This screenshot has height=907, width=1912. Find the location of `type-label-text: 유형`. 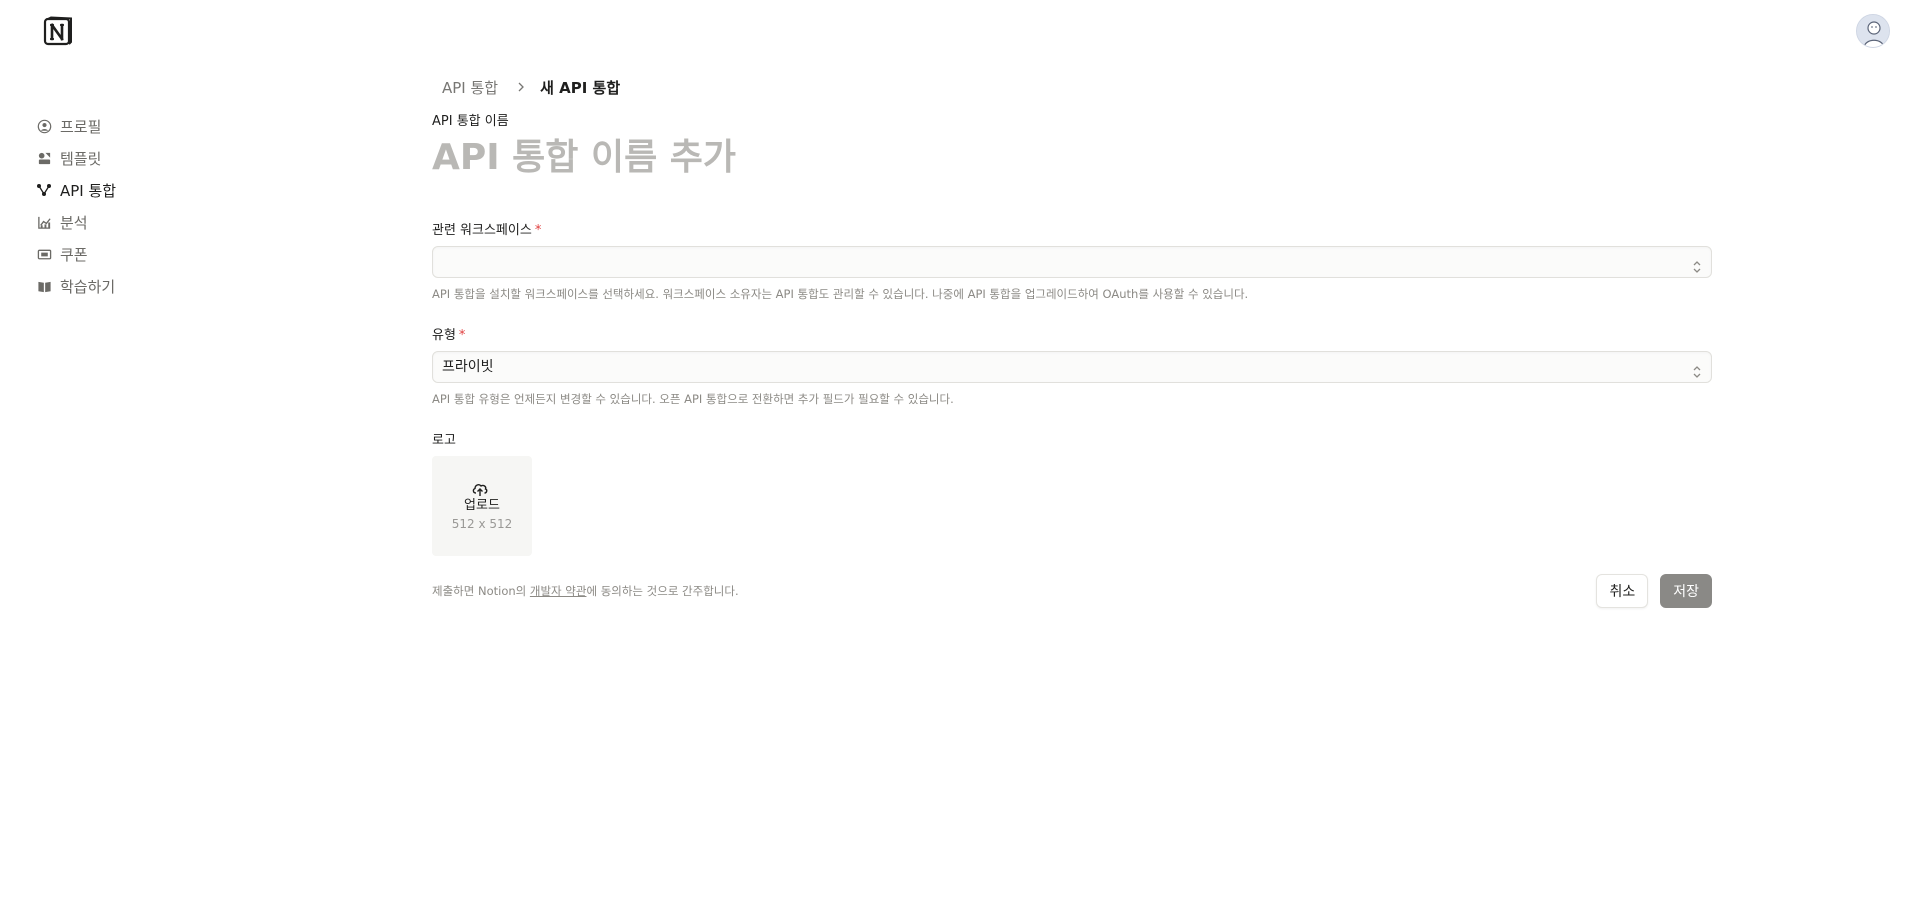

type-label-text: 유형 is located at coordinates (444, 335).